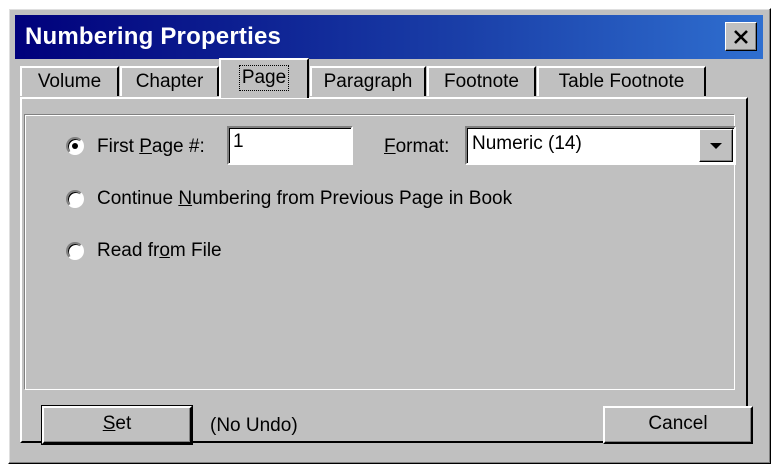 This screenshot has height=473, width=782. I want to click on tab-paragraph-label: Paragraph, so click(368, 81).